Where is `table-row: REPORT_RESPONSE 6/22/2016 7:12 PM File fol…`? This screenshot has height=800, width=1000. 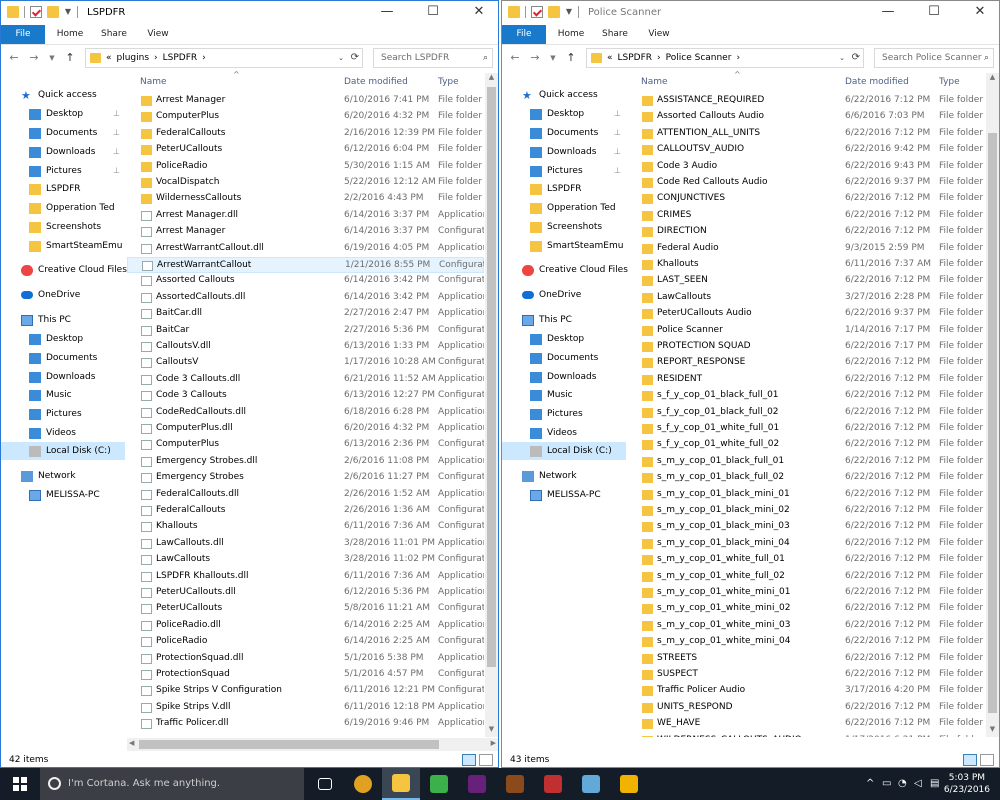
table-row: REPORT_RESPONSE 6/22/2016 7:12 PM File fol… is located at coordinates (806, 363).